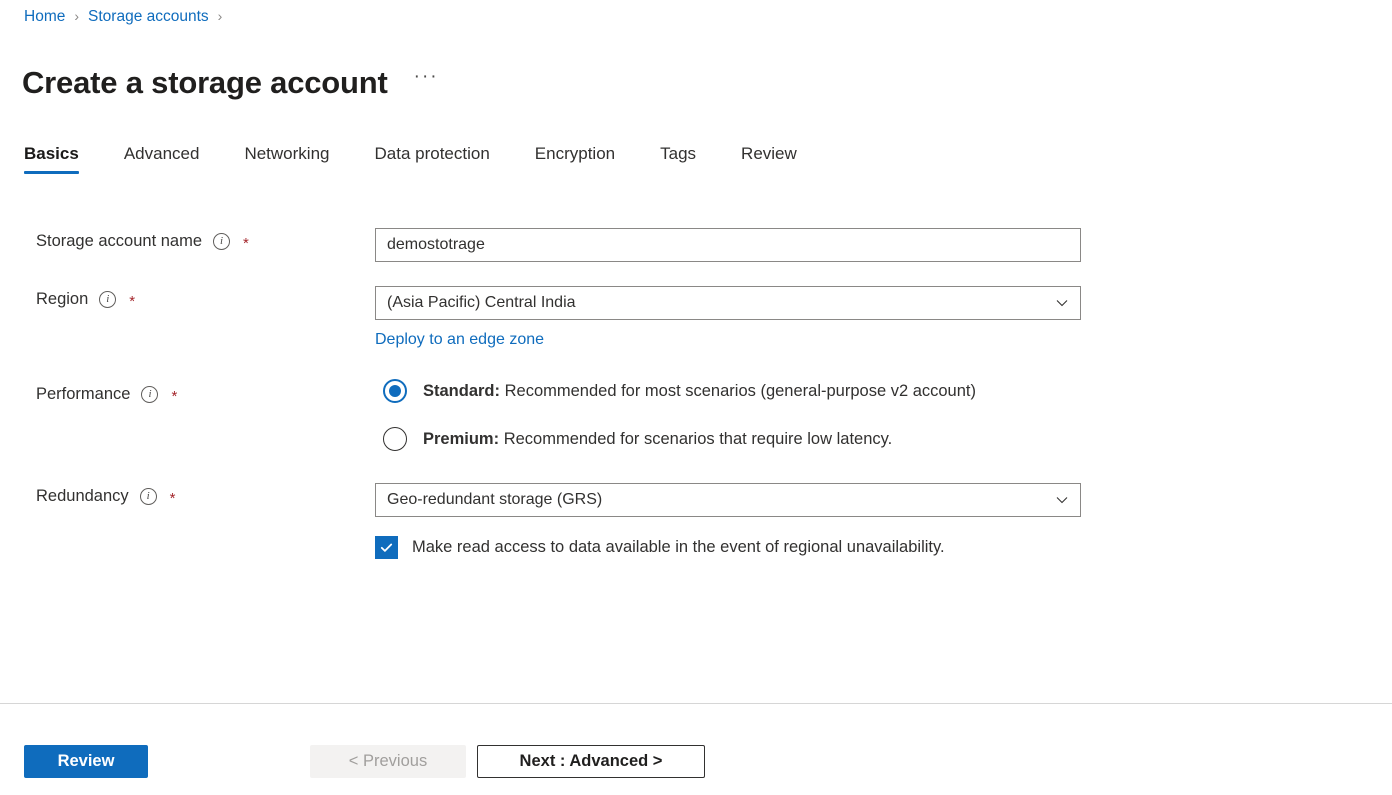 This screenshot has height=795, width=1392. Describe the element at coordinates (575, 159) in the screenshot. I see `tab-encryption: Encryption` at that location.